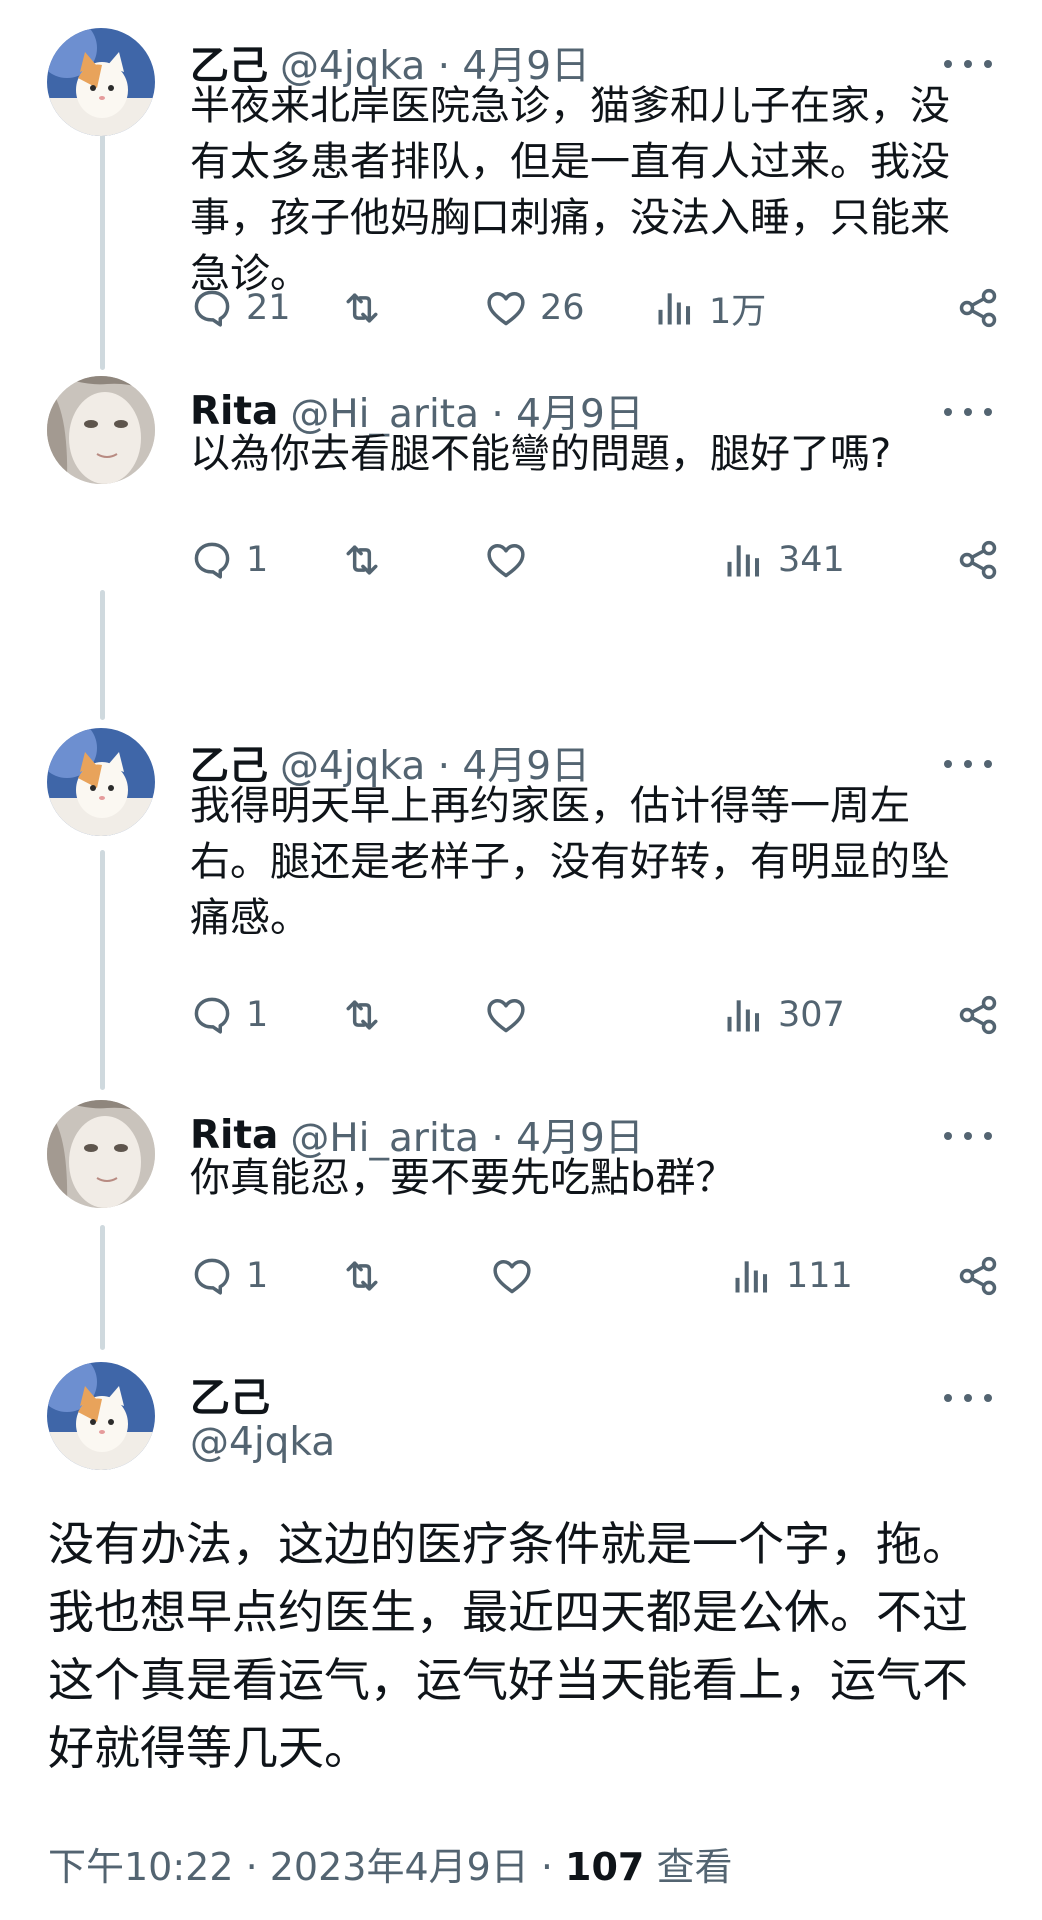  What do you see at coordinates (306, 1867) in the screenshot?
I see `timestamp-text: 下午10:22 · 2023年4月9日 ·` at bounding box center [306, 1867].